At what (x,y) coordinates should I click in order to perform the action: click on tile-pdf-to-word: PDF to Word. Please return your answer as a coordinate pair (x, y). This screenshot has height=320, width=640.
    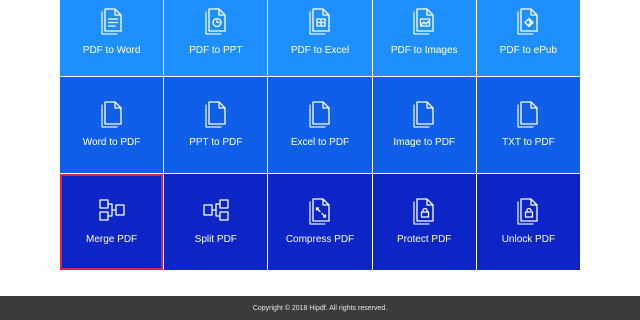
    Looking at the image, I should click on (112, 38).